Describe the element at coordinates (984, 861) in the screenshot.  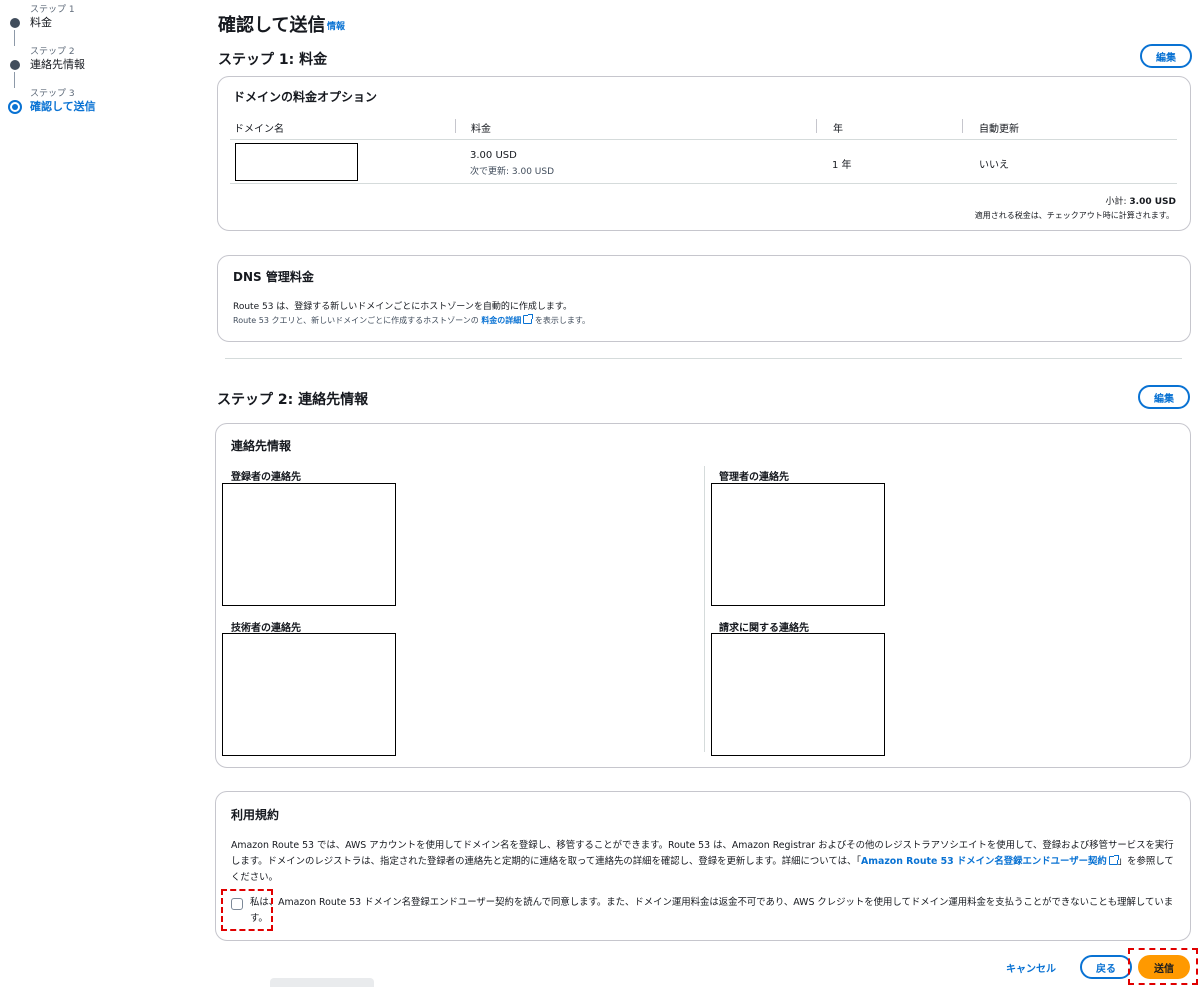
I see `tos-agreement-link-text: Amazon Route 53 ドメイン名登録エンドユーザー契約` at that location.